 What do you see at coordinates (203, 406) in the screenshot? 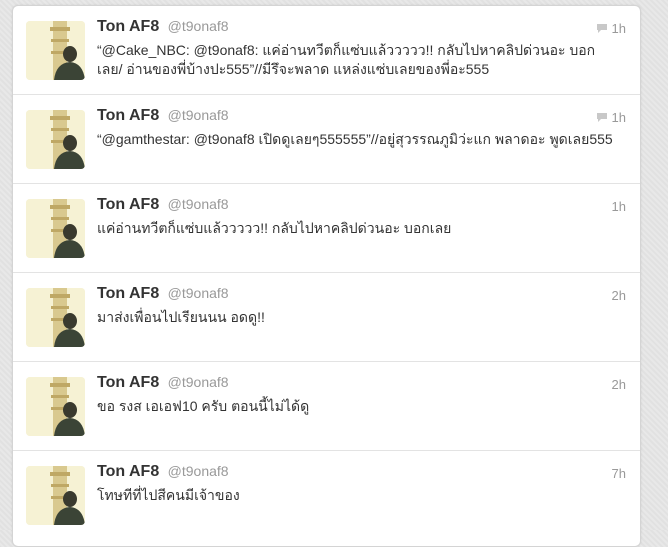
I see `tweet-text: ขอ รงส เอเอฟ10 ครับ ตอนนี้ไม่ได้ดู` at bounding box center [203, 406].